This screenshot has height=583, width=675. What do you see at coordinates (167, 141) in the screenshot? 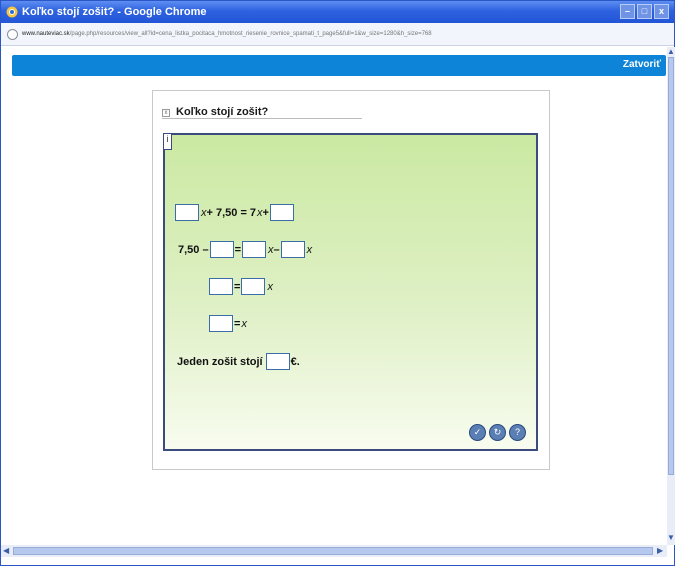
I see `info-icon: i` at bounding box center [167, 141].